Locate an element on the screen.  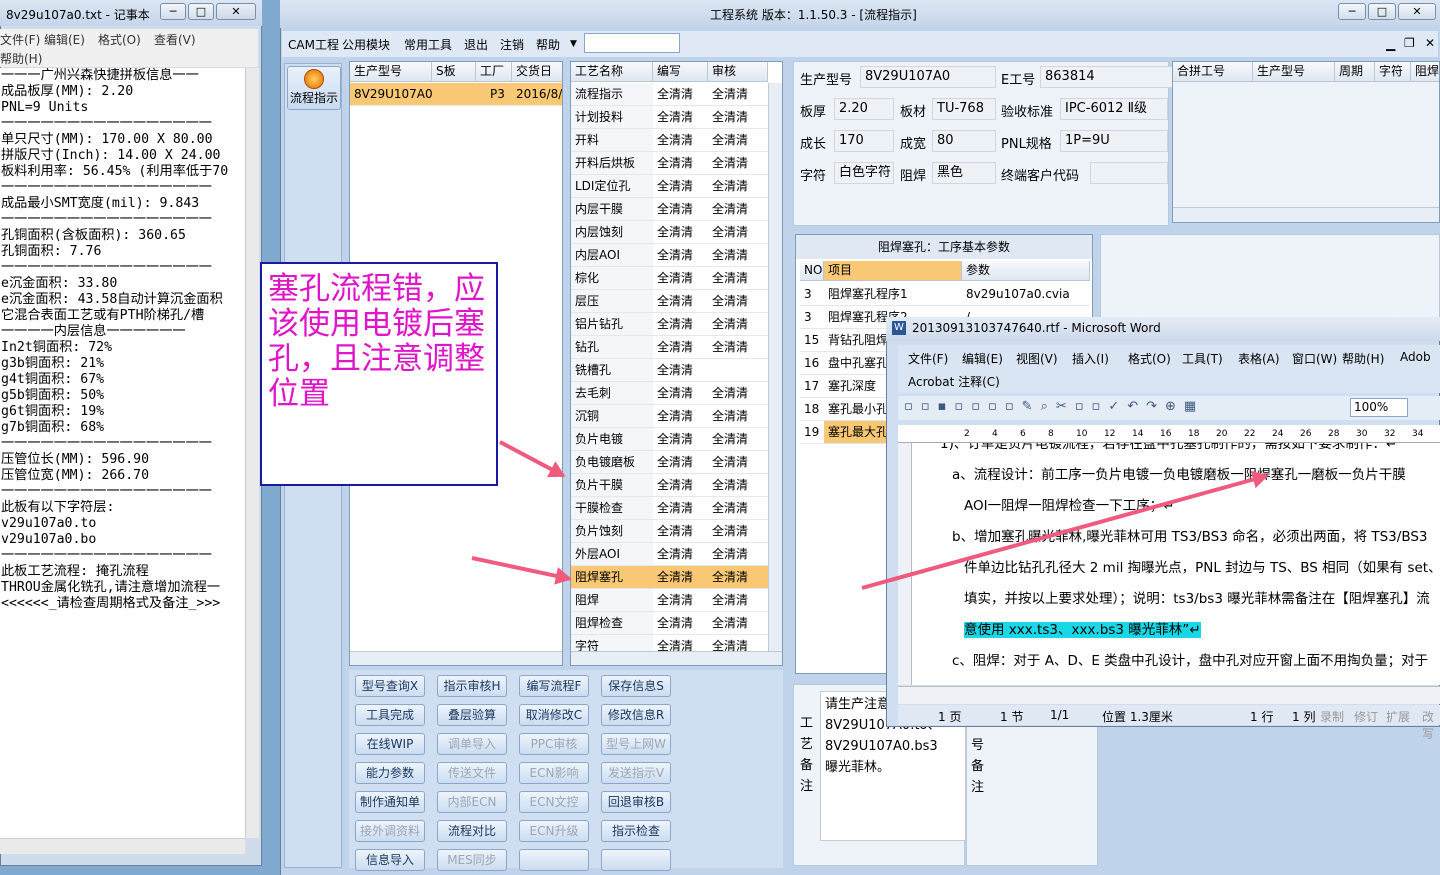
table-row: 计划投料 全清清 全清清 is located at coordinates (669, 117).